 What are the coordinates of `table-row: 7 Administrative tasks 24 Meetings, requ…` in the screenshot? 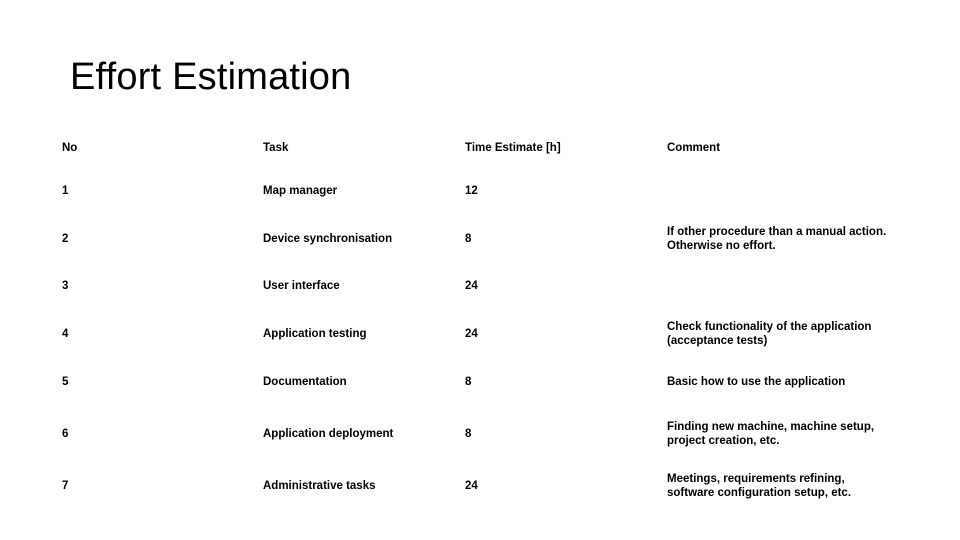 It's located at (480, 486).